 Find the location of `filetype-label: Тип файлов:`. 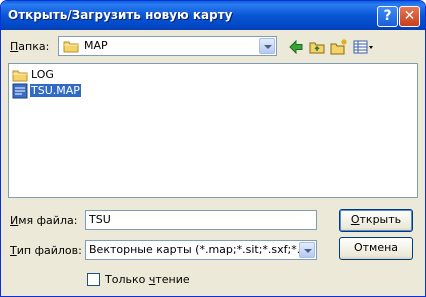

filetype-label: Тип файлов: is located at coordinates (46, 250).